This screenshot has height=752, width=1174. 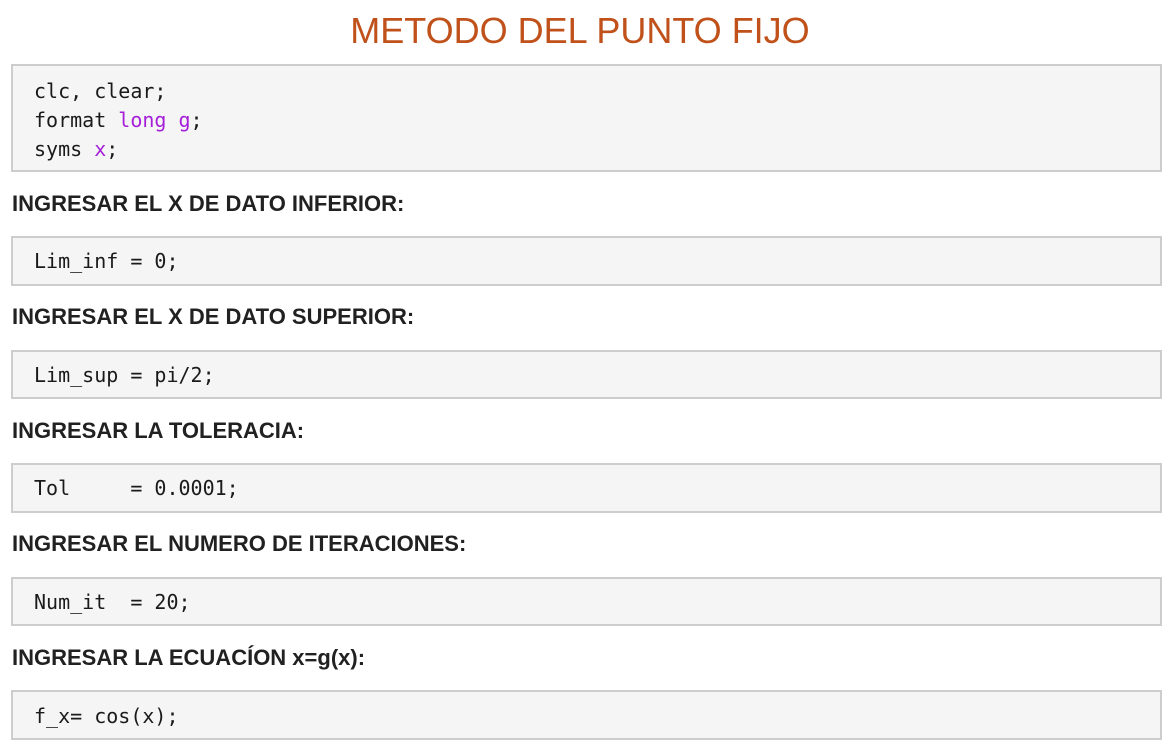 What do you see at coordinates (76, 120) in the screenshot?
I see `code-text: format` at bounding box center [76, 120].